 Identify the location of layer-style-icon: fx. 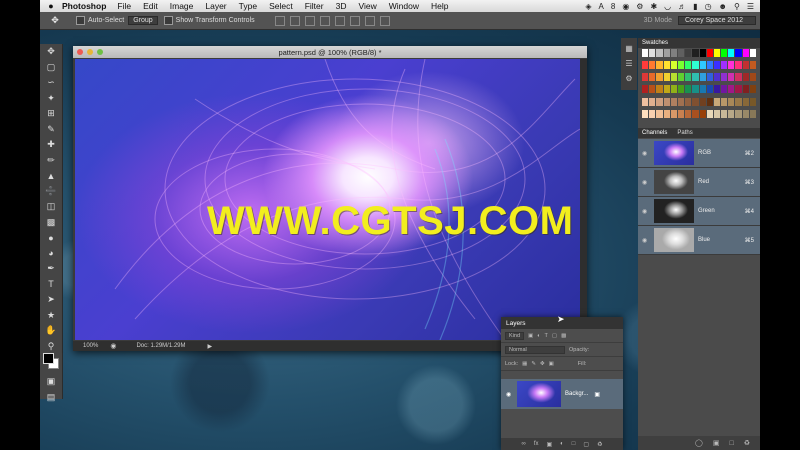
(536, 444).